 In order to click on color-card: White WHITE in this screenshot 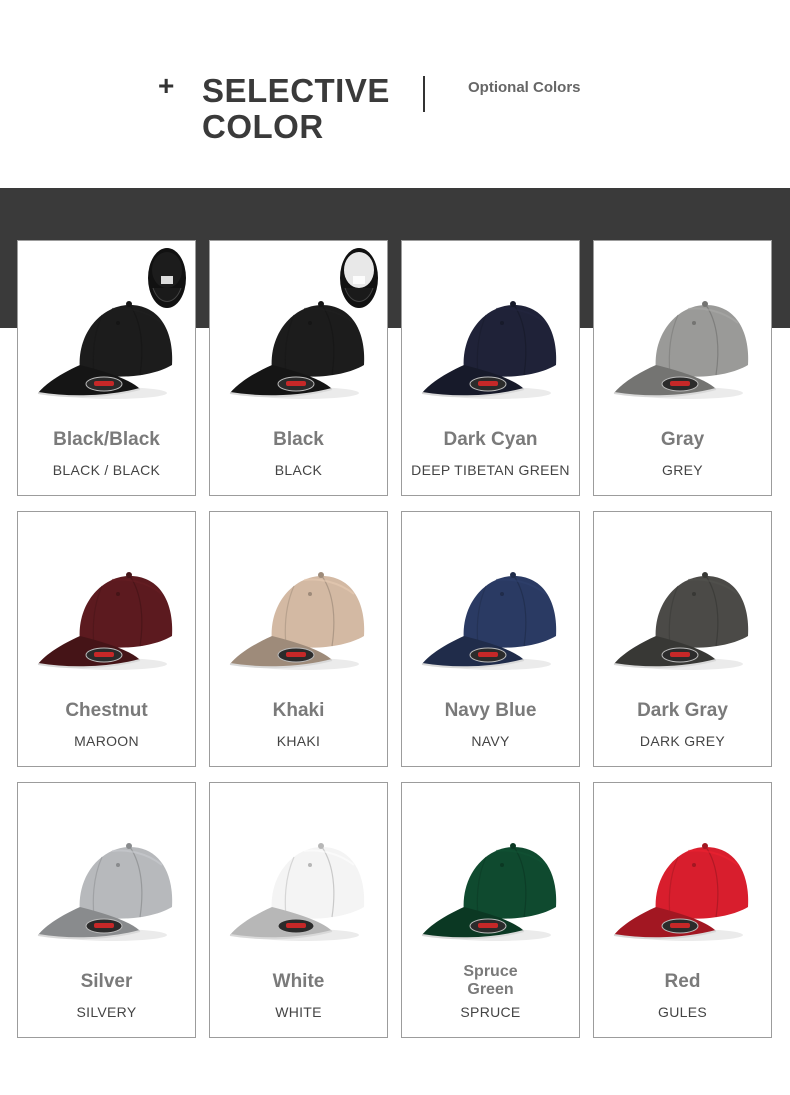, I will do `click(298, 910)`.